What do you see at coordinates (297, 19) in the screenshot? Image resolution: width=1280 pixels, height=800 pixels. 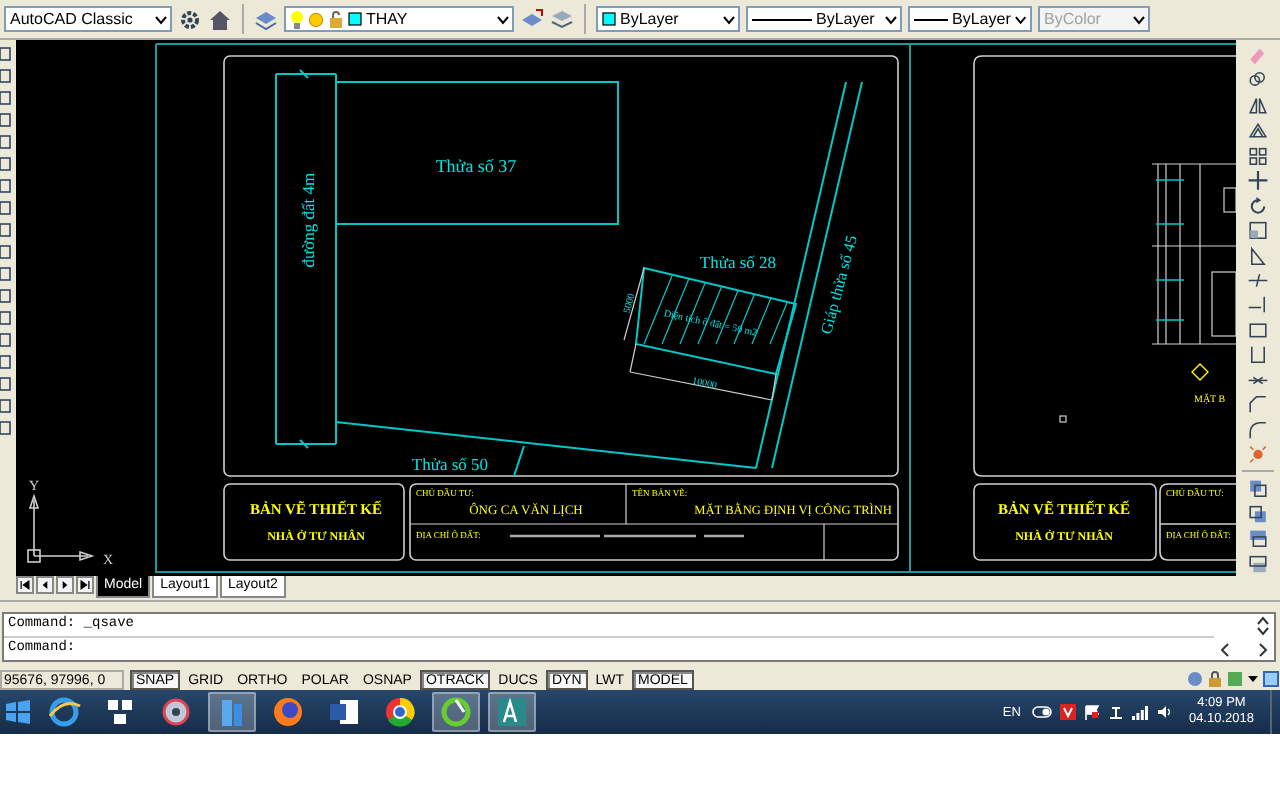 I see `lightbulb-icon` at bounding box center [297, 19].